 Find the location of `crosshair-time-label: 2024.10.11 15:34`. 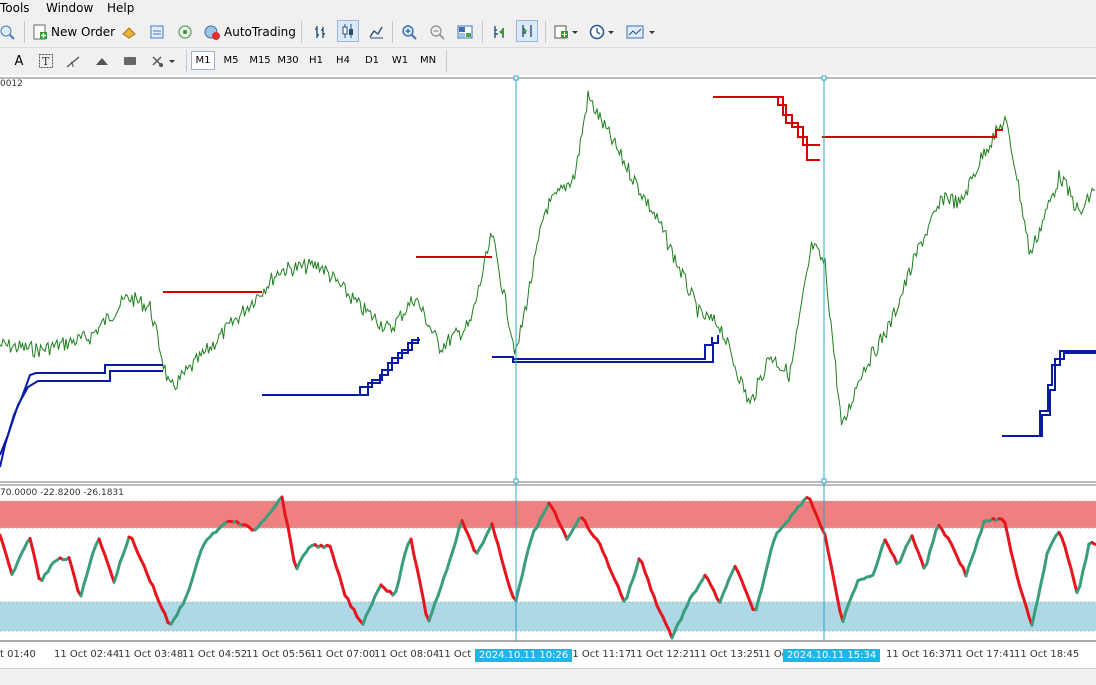

crosshair-time-label: 2024.10.11 15:34 is located at coordinates (831, 655).